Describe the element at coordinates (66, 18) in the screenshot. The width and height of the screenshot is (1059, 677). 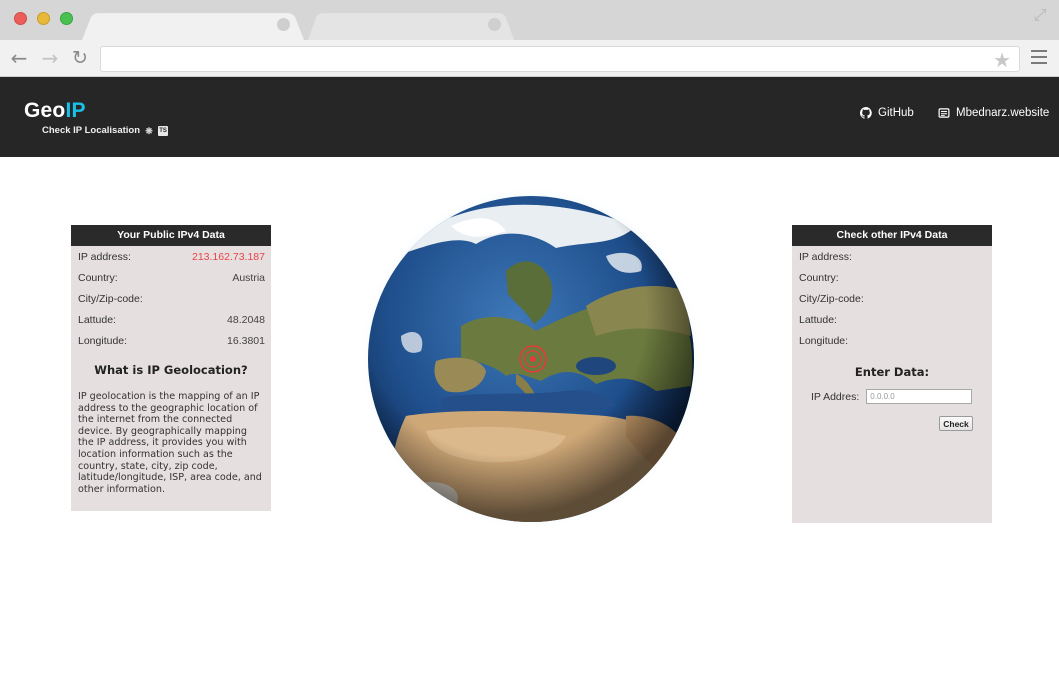
I see `maximize-window-button` at that location.